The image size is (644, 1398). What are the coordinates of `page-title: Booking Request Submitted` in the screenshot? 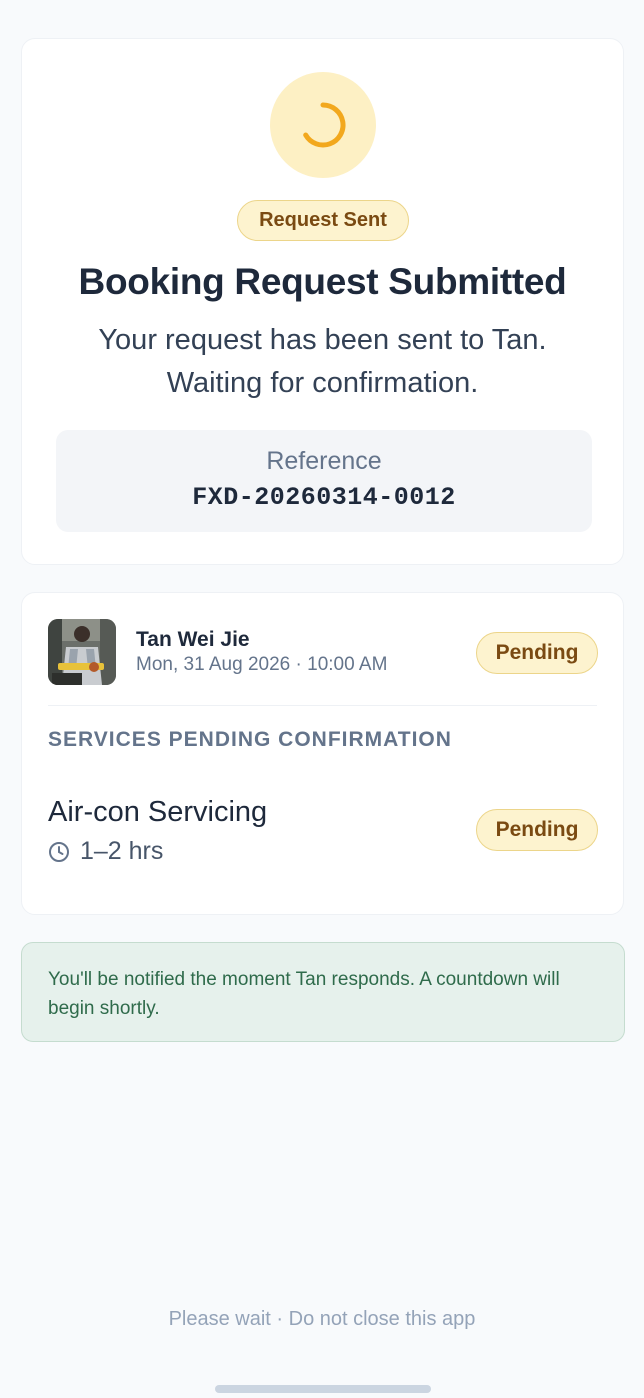 It's located at (322, 281).